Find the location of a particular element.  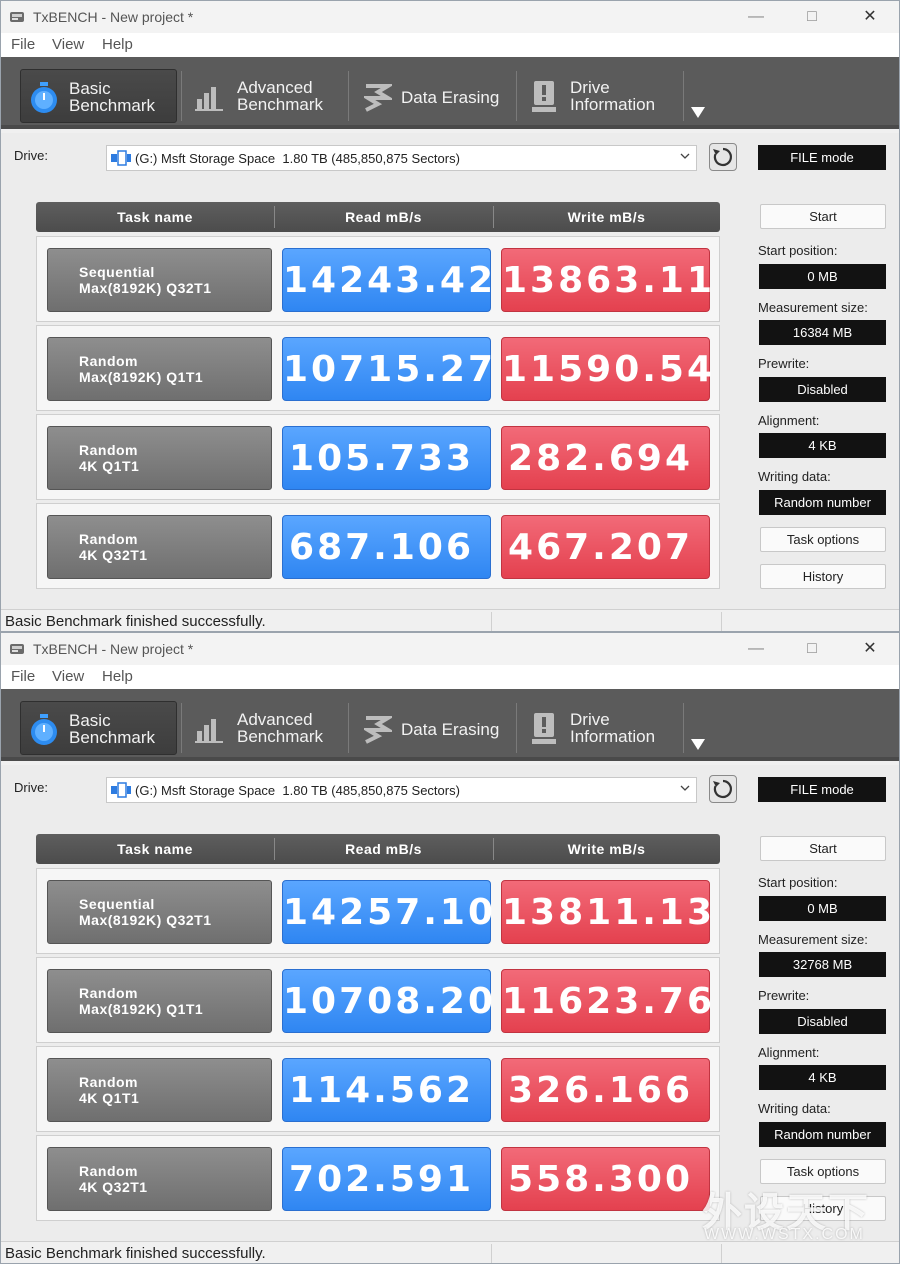

write-speed: 11623.76 is located at coordinates (606, 1001).